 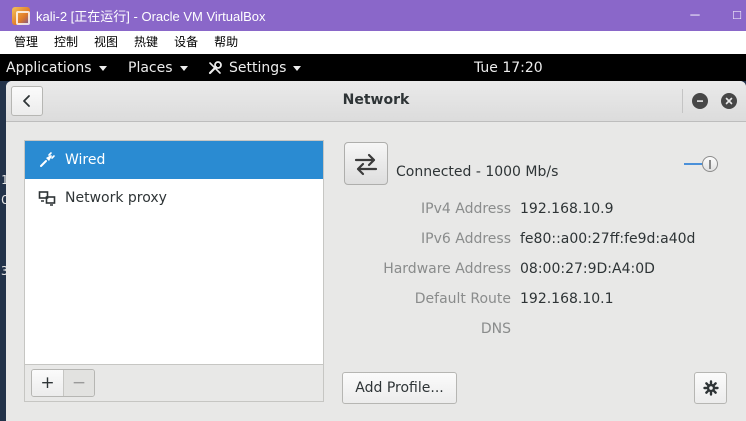 I want to click on header-bar: Network, so click(x=376, y=101).